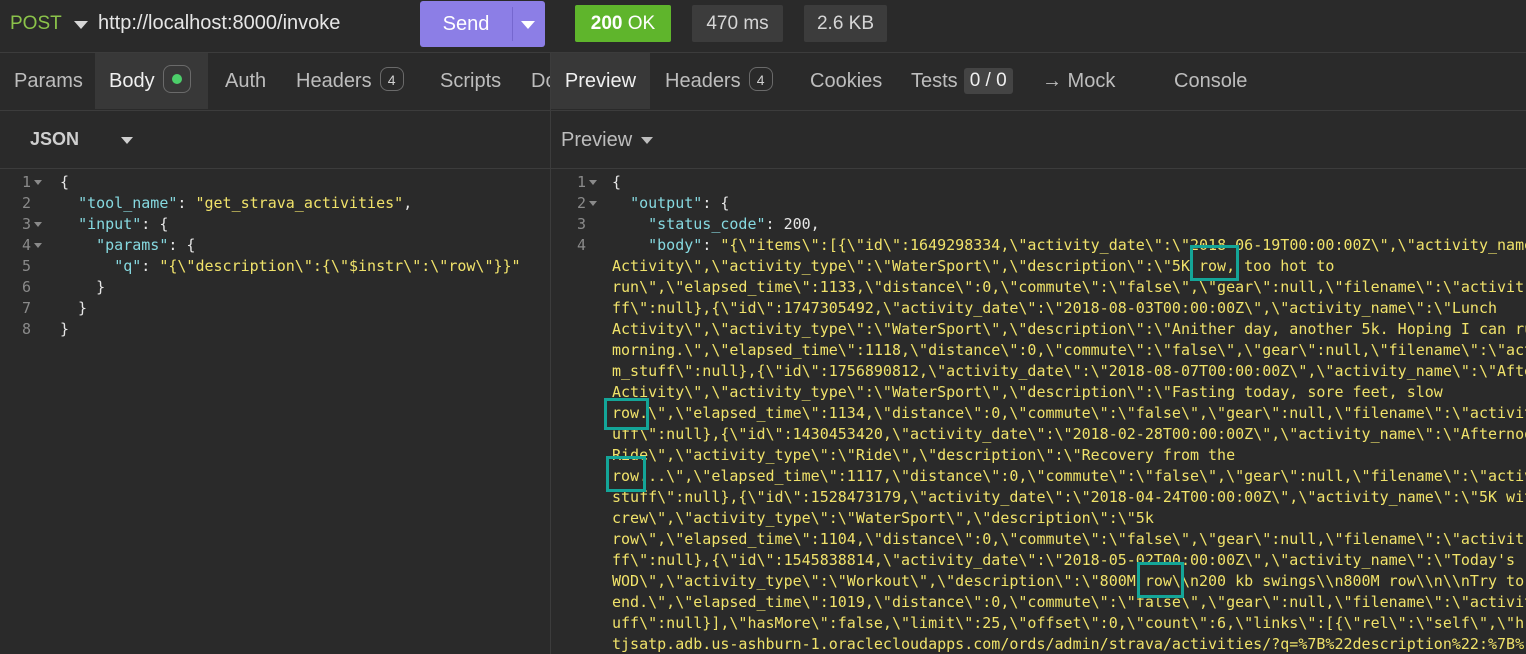 This screenshot has width=1526, height=654. I want to click on line-number: 6, so click(26, 287).